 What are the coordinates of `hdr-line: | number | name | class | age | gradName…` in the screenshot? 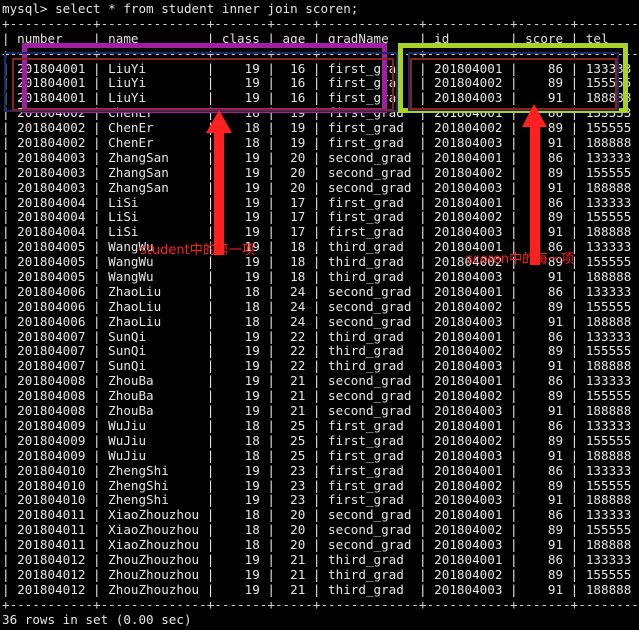 It's located at (320, 38).